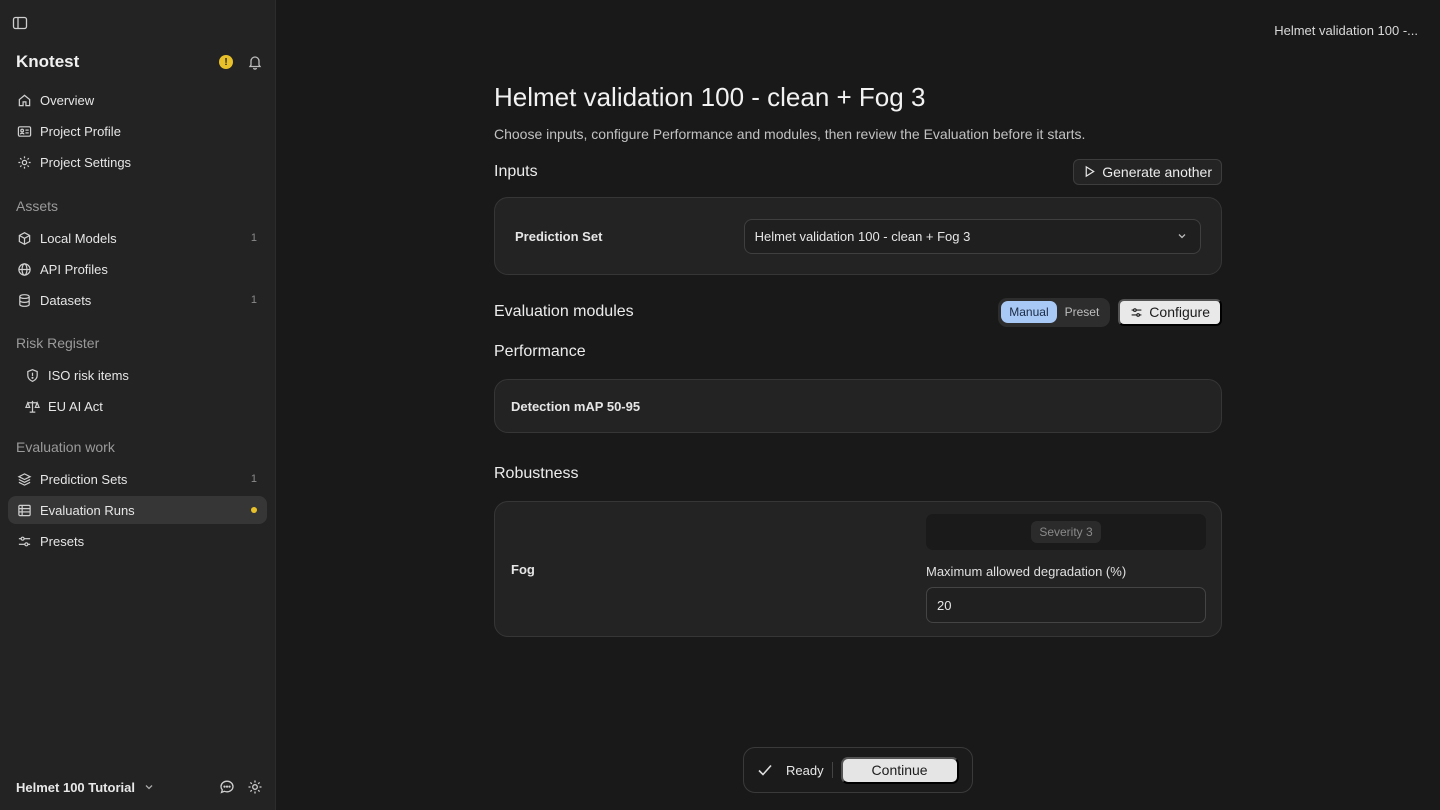 The width and height of the screenshot is (1440, 810). I want to click on sidebar-item-api-profiles: API Profiles, so click(137, 269).